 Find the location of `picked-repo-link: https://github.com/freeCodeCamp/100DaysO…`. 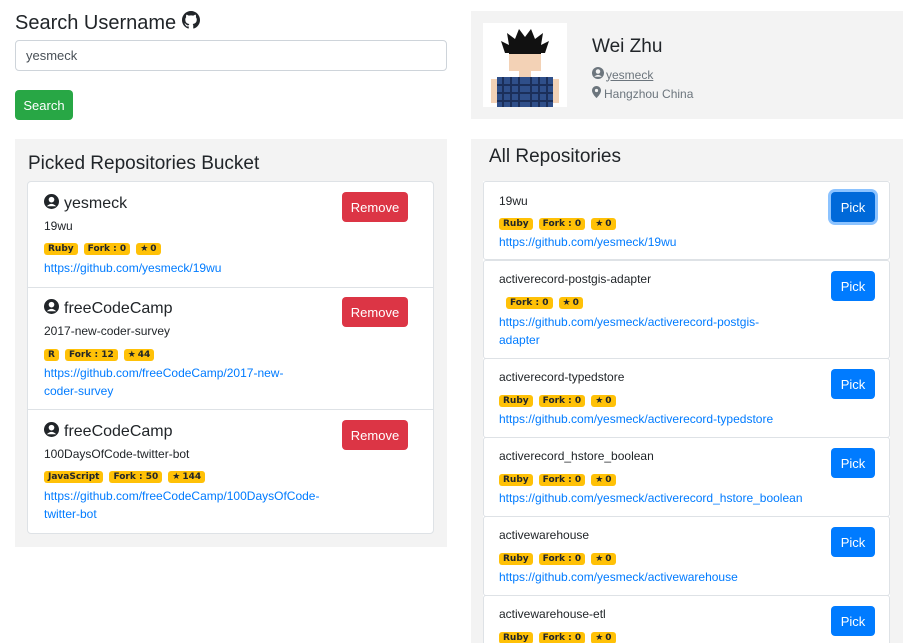

picked-repo-link: https://github.com/freeCodeCamp/100DaysO… is located at coordinates (194, 505).